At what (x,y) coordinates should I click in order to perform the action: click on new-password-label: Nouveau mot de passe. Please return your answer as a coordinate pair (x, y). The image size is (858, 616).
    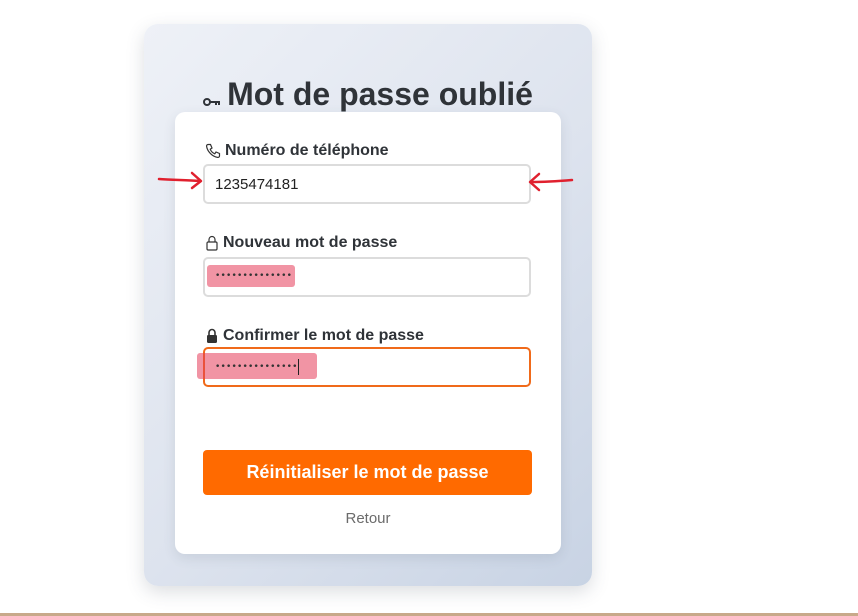
    Looking at the image, I should click on (301, 243).